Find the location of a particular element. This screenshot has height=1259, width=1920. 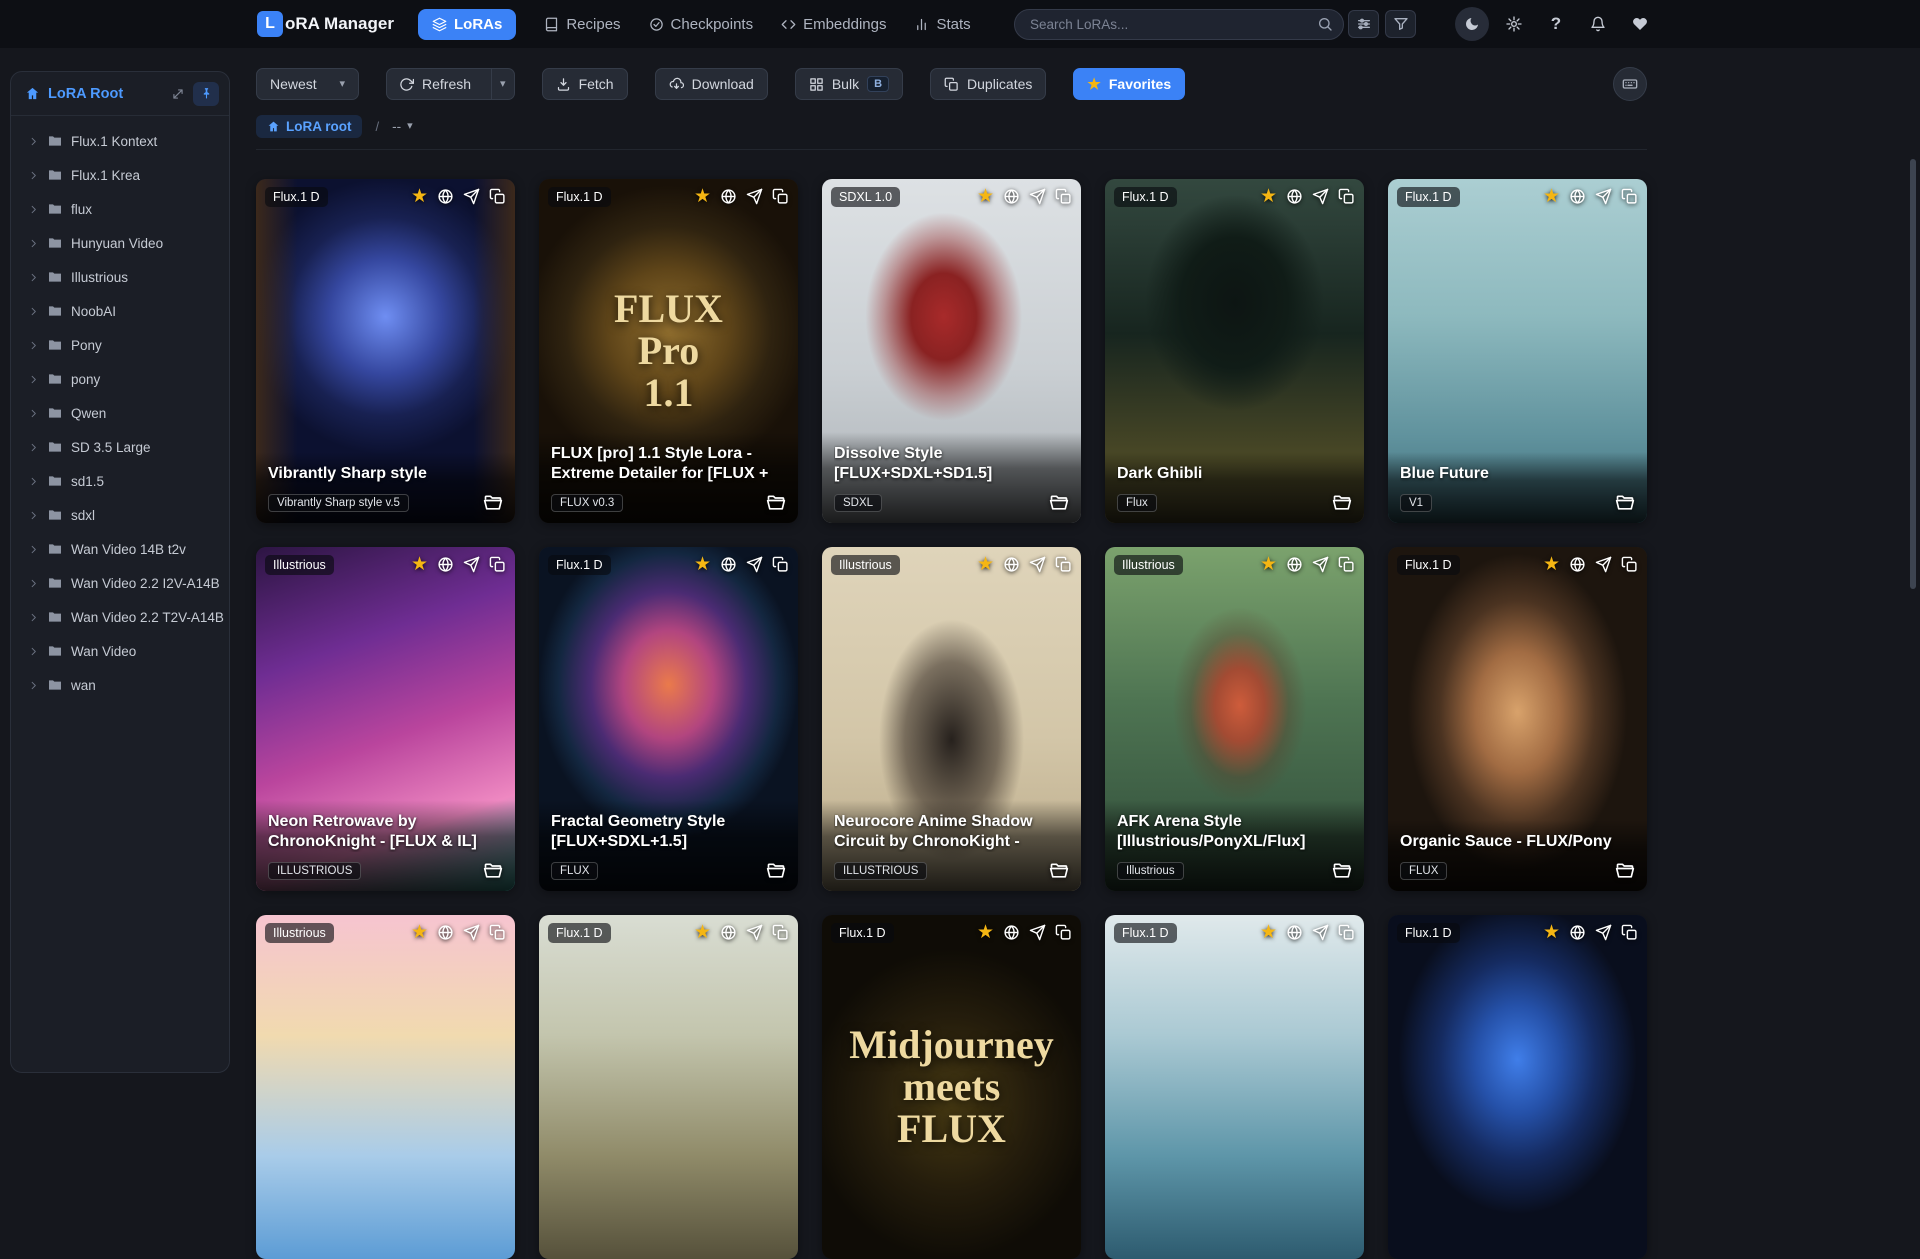

sort-options-button is located at coordinates (1363, 24).